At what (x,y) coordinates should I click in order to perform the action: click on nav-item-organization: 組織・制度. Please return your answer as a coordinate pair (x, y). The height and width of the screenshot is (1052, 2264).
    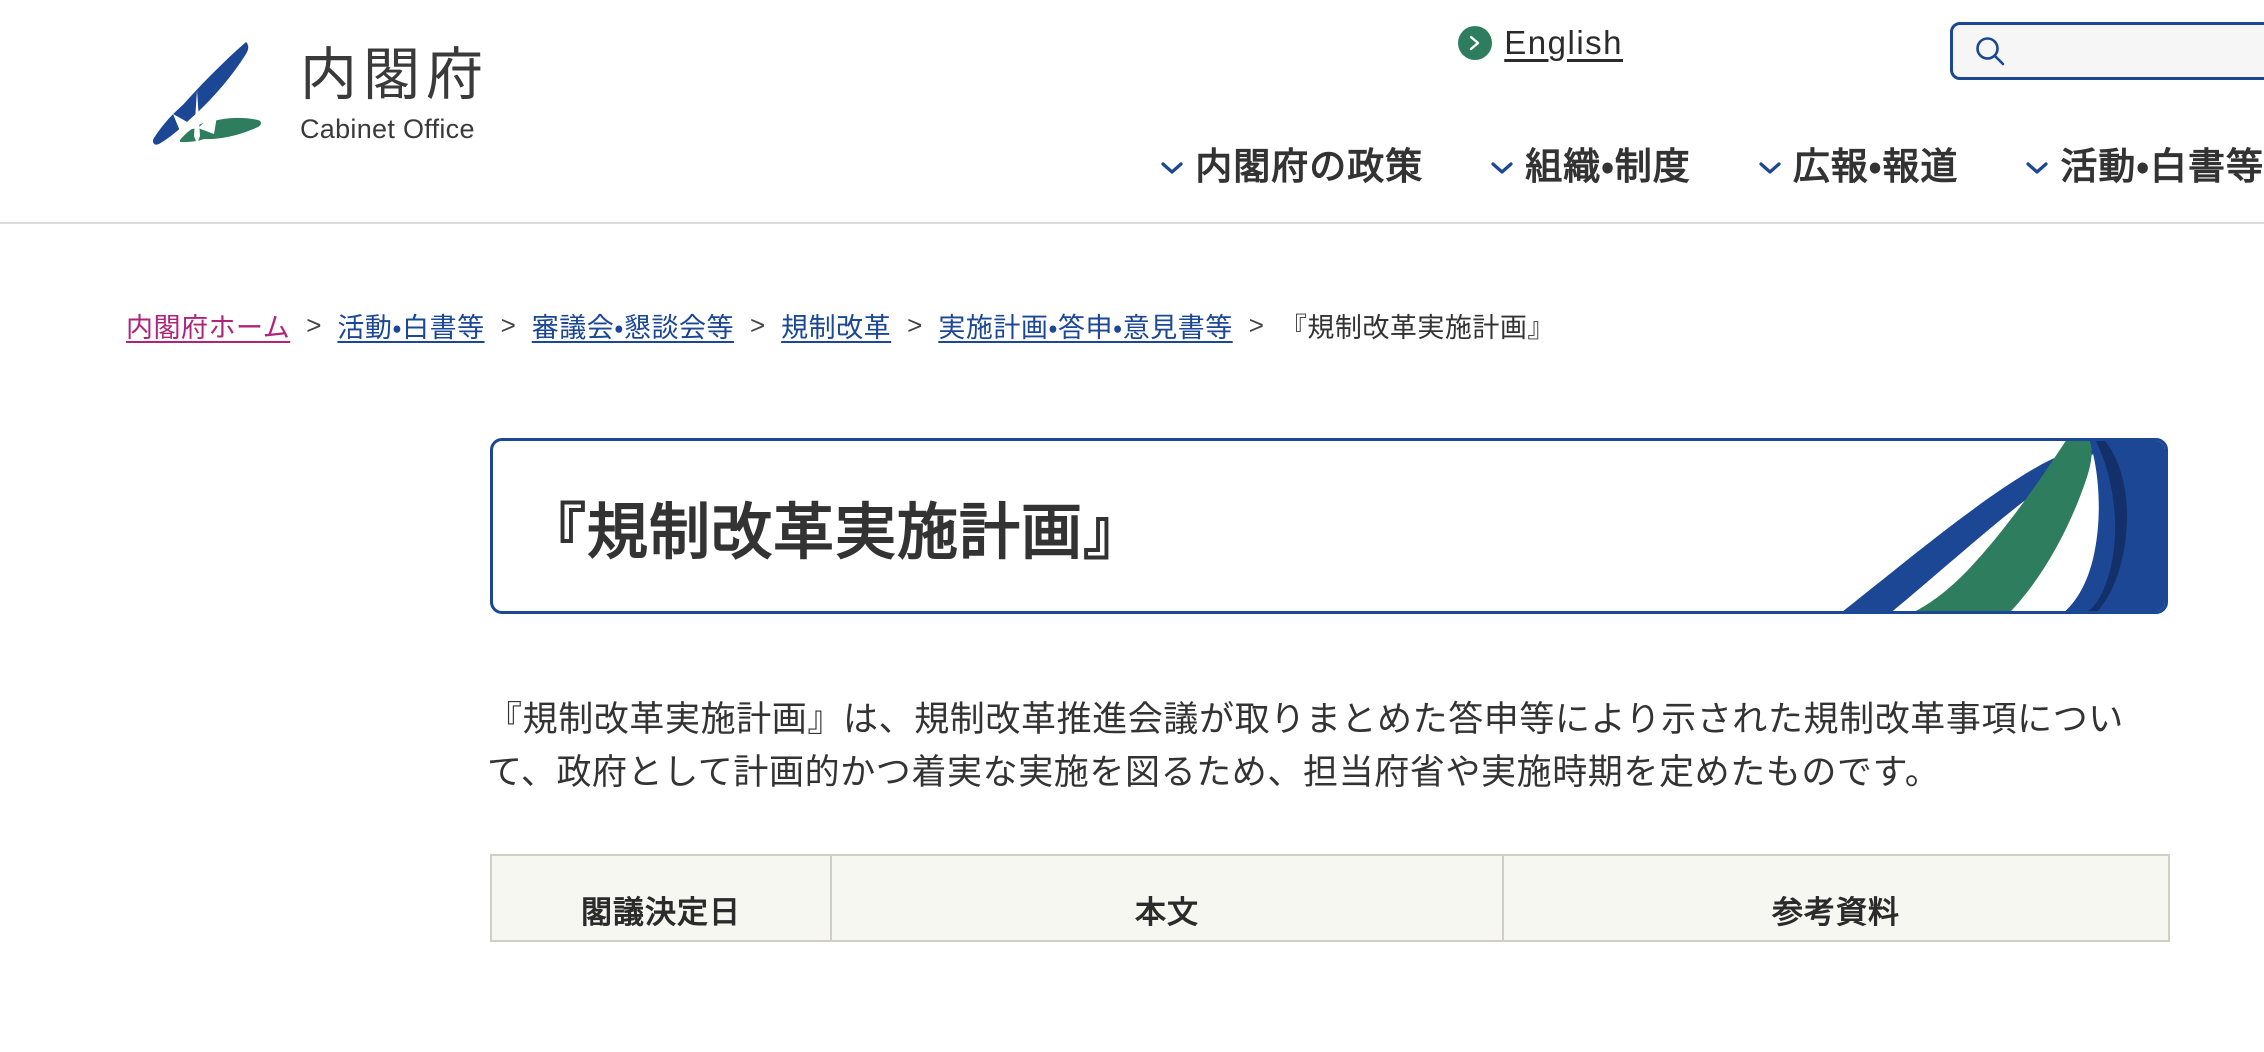
    Looking at the image, I should click on (1591, 163).